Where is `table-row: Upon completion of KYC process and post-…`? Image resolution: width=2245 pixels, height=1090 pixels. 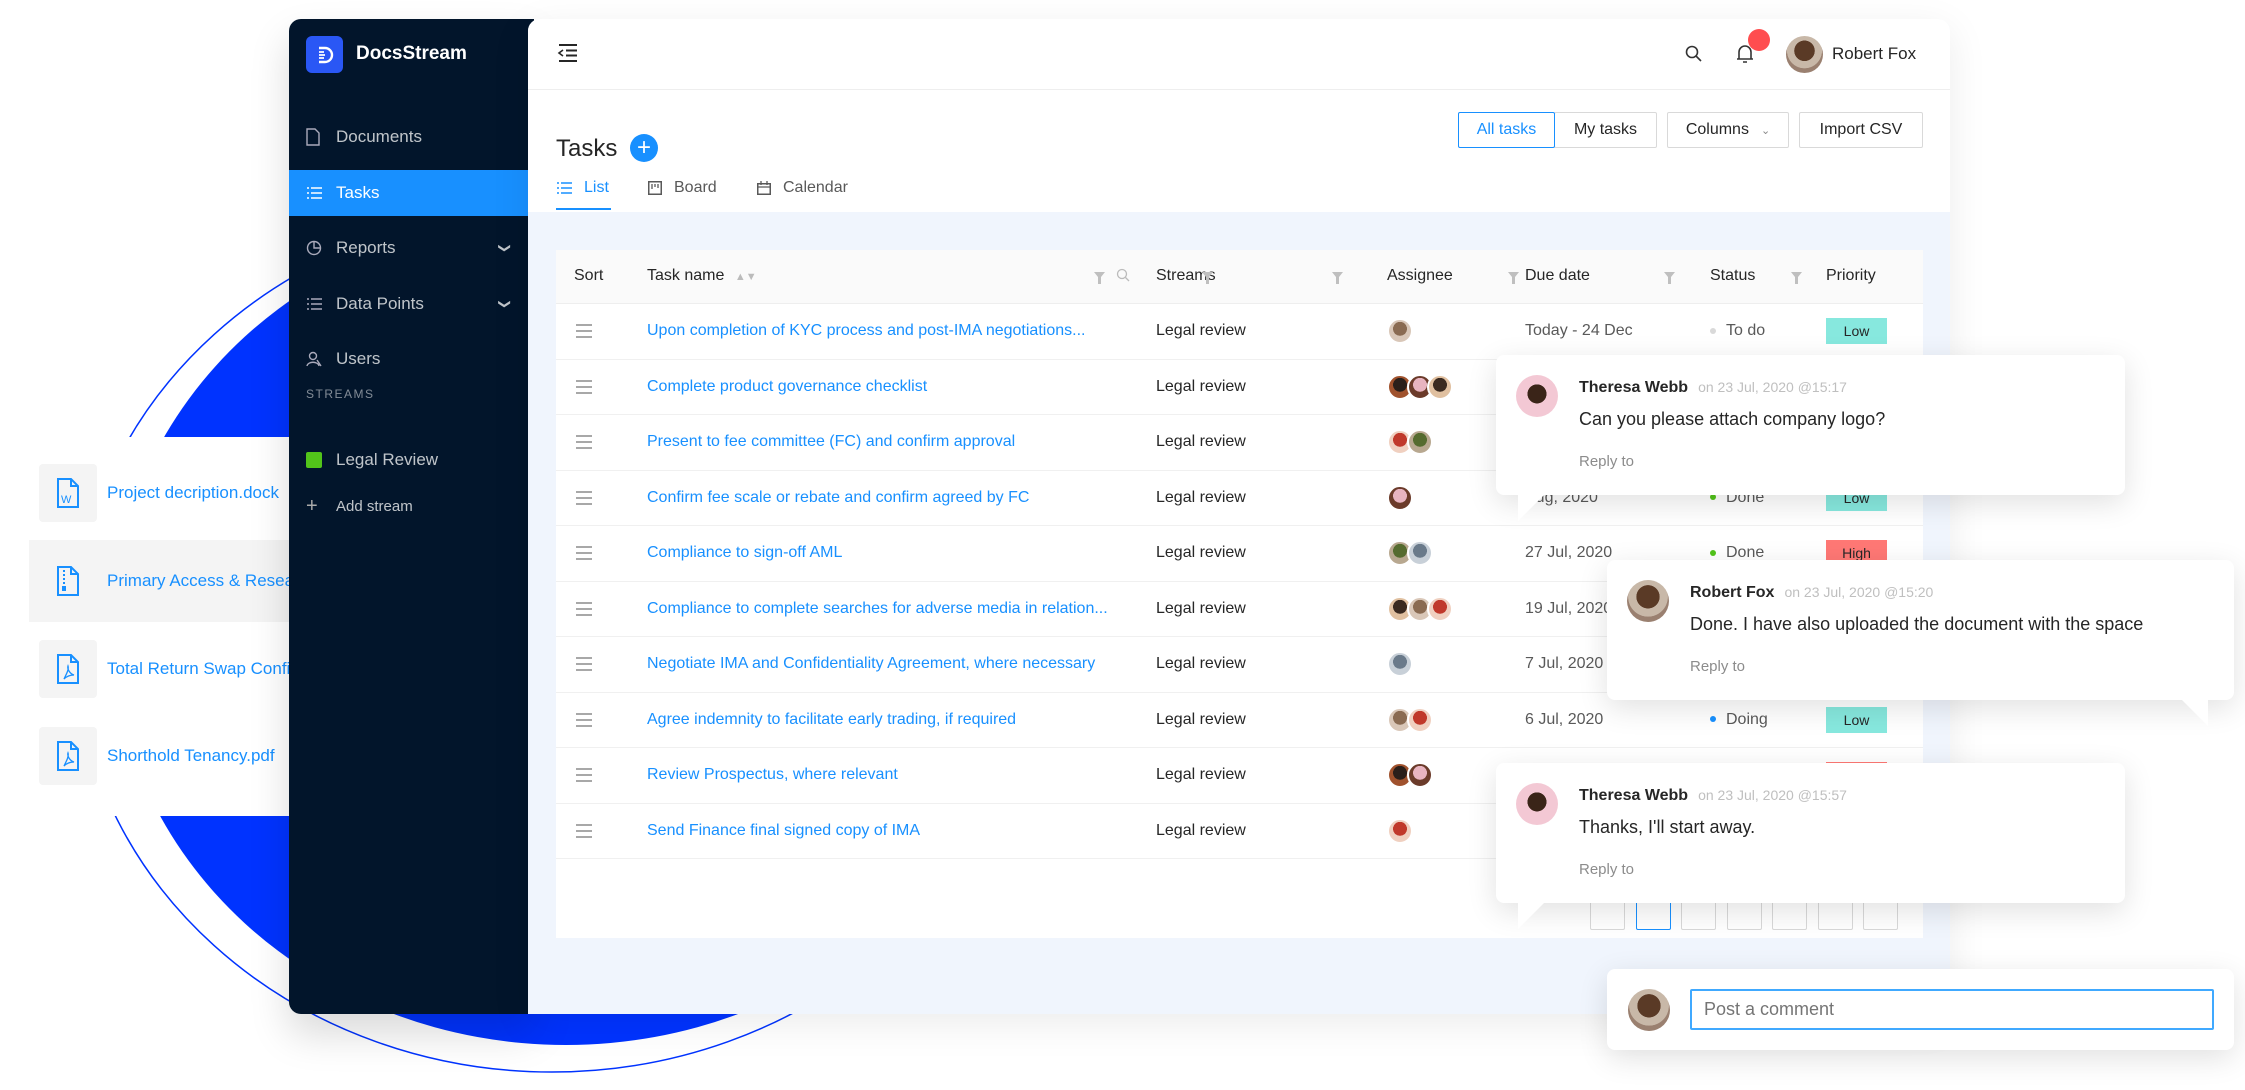 table-row: Upon completion of KYC process and post-… is located at coordinates (1239, 332).